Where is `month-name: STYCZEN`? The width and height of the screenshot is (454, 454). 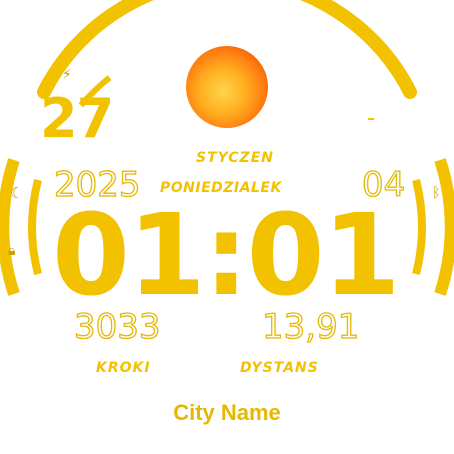 month-name: STYCZEN is located at coordinates (235, 158).